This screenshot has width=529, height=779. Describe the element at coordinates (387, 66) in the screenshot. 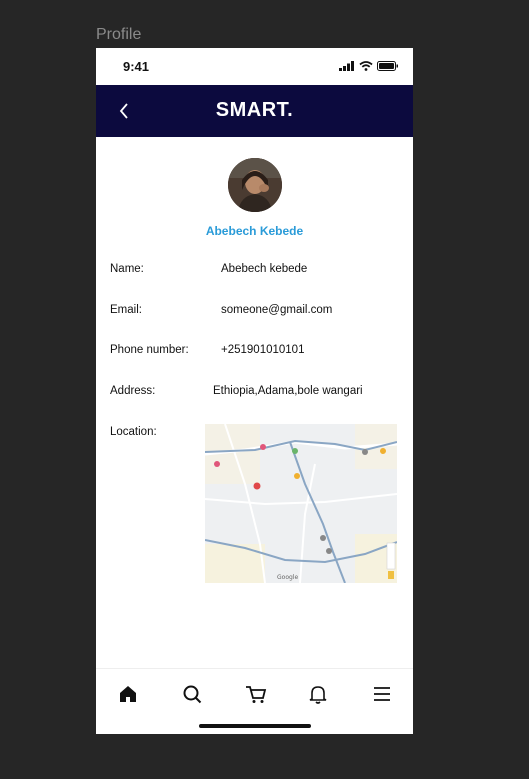

I see `battery-icon` at that location.